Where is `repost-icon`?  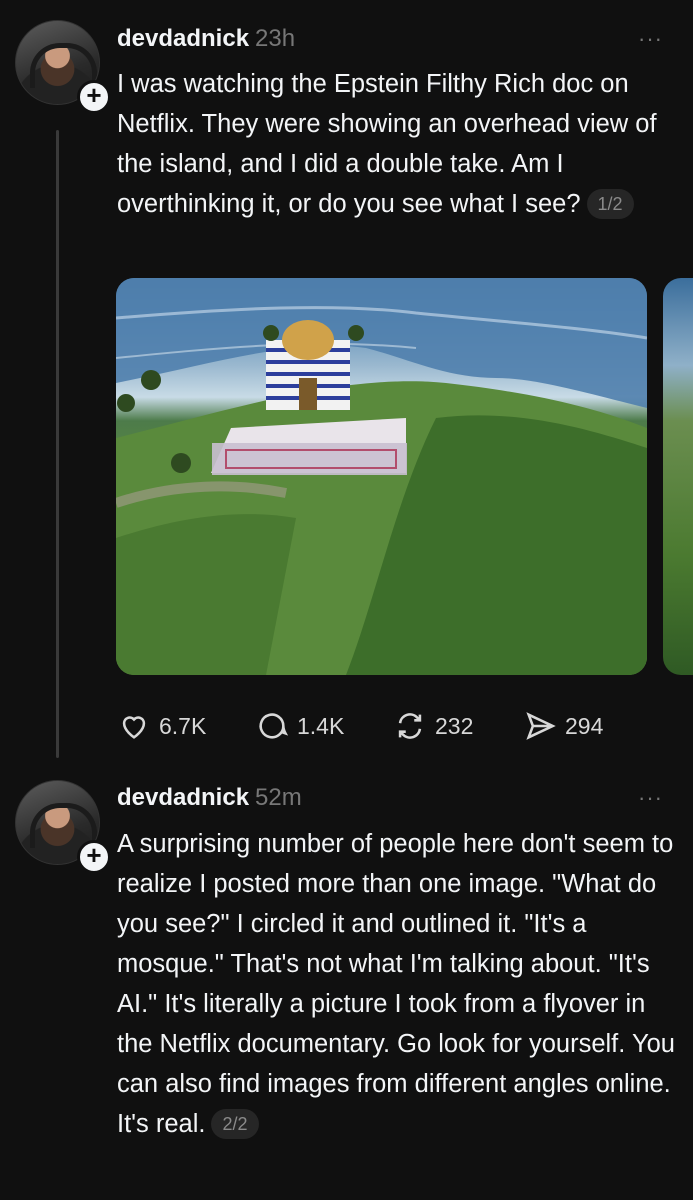
repost-icon is located at coordinates (410, 726).